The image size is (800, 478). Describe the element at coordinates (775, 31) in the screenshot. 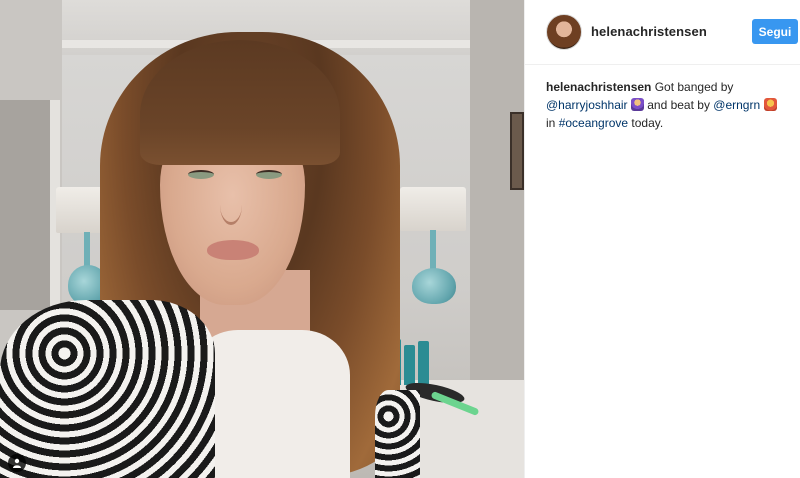

I see `follow-button: Segui` at that location.